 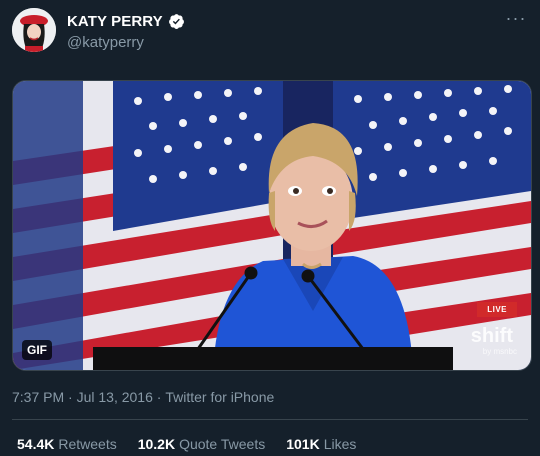 What do you see at coordinates (303, 444) in the screenshot?
I see `likes-count: 101K` at bounding box center [303, 444].